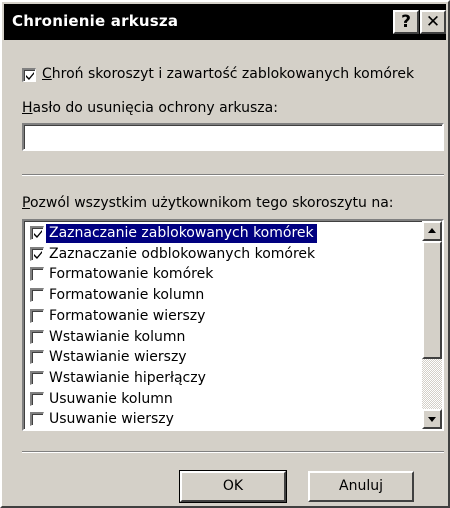  Describe the element at coordinates (131, 274) in the screenshot. I see `permission-label: Formatowanie komórek` at that location.